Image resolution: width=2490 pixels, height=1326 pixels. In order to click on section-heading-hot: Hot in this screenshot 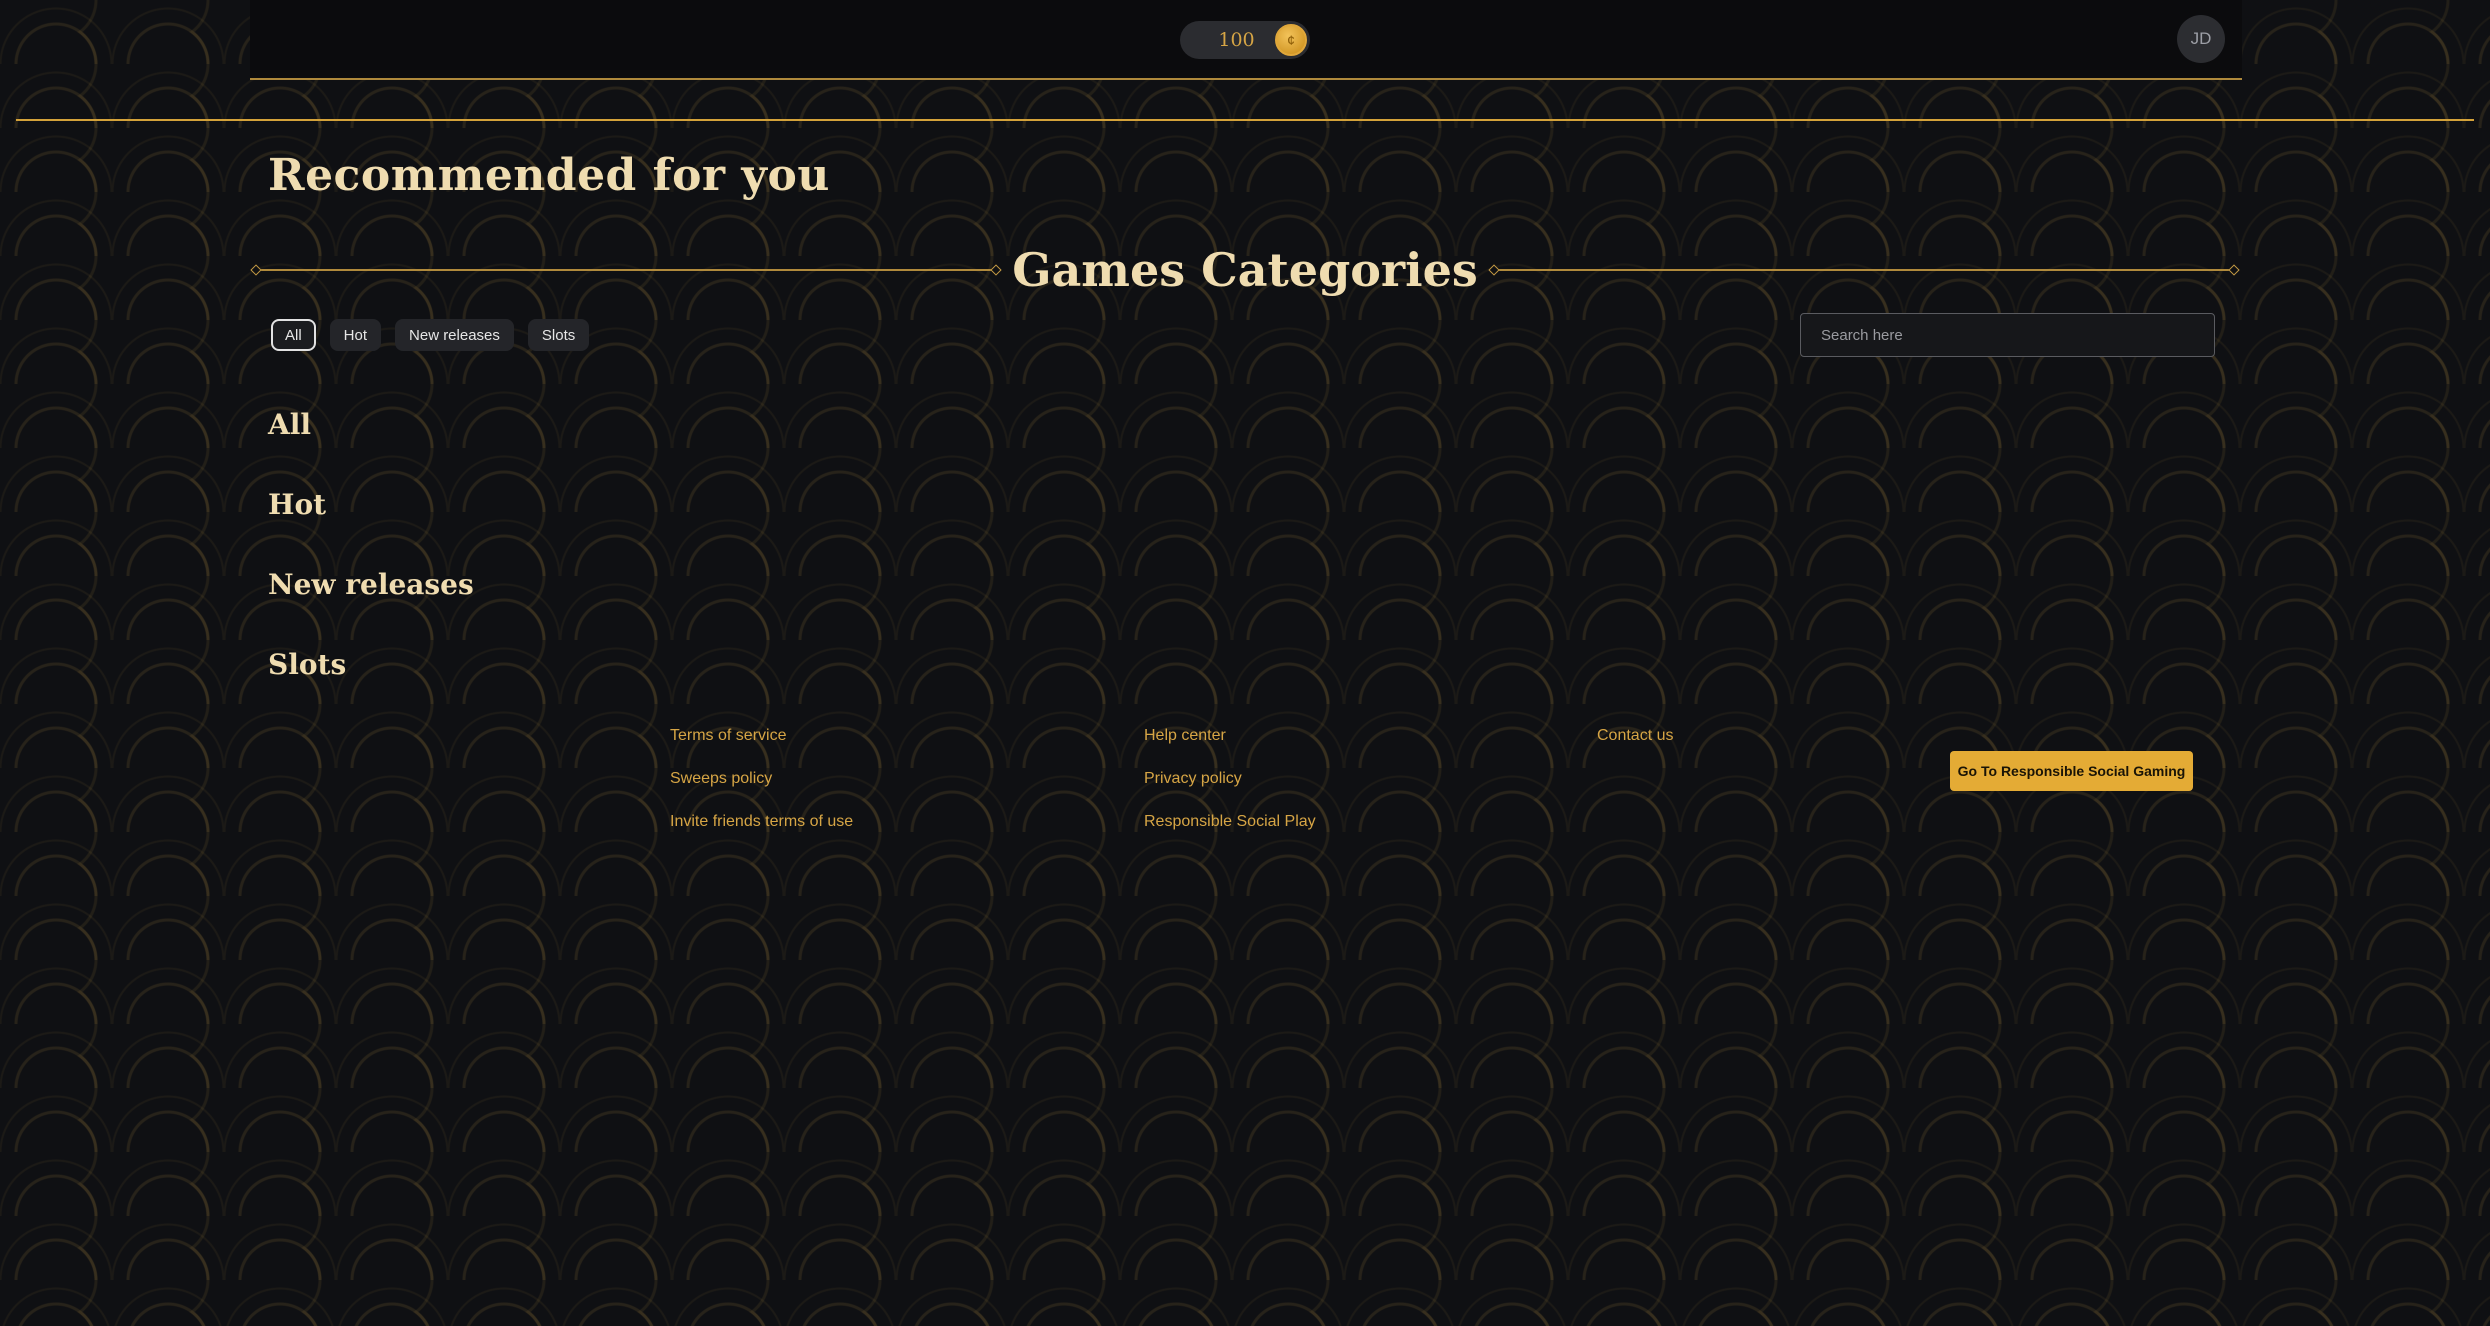, I will do `click(297, 504)`.